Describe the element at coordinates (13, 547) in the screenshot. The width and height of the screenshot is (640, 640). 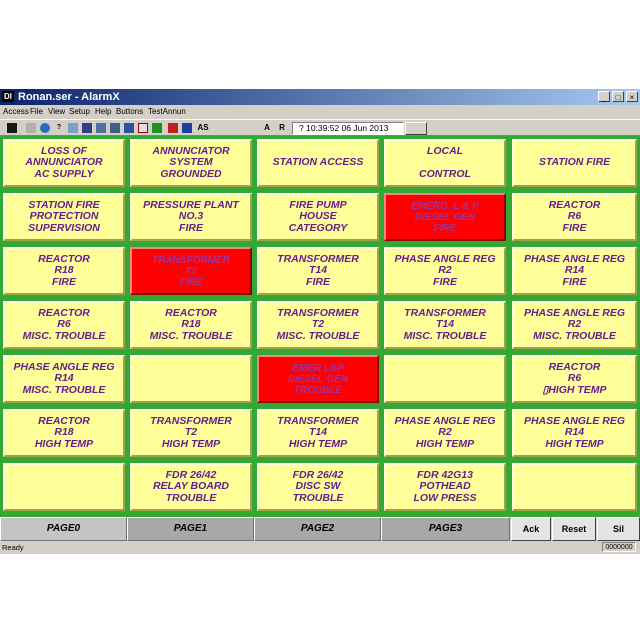
I see `status-ready: Ready` at that location.